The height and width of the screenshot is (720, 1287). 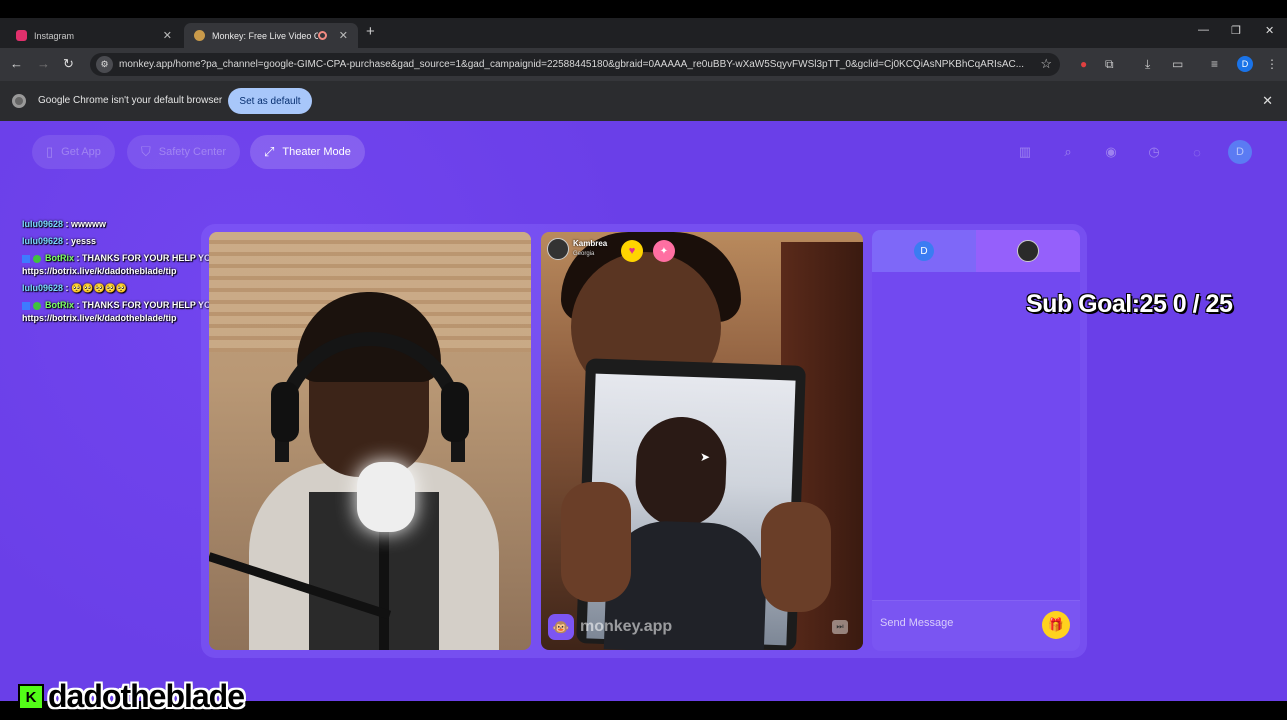 What do you see at coordinates (54, 35) in the screenshot?
I see `tab-title: Instagram` at bounding box center [54, 35].